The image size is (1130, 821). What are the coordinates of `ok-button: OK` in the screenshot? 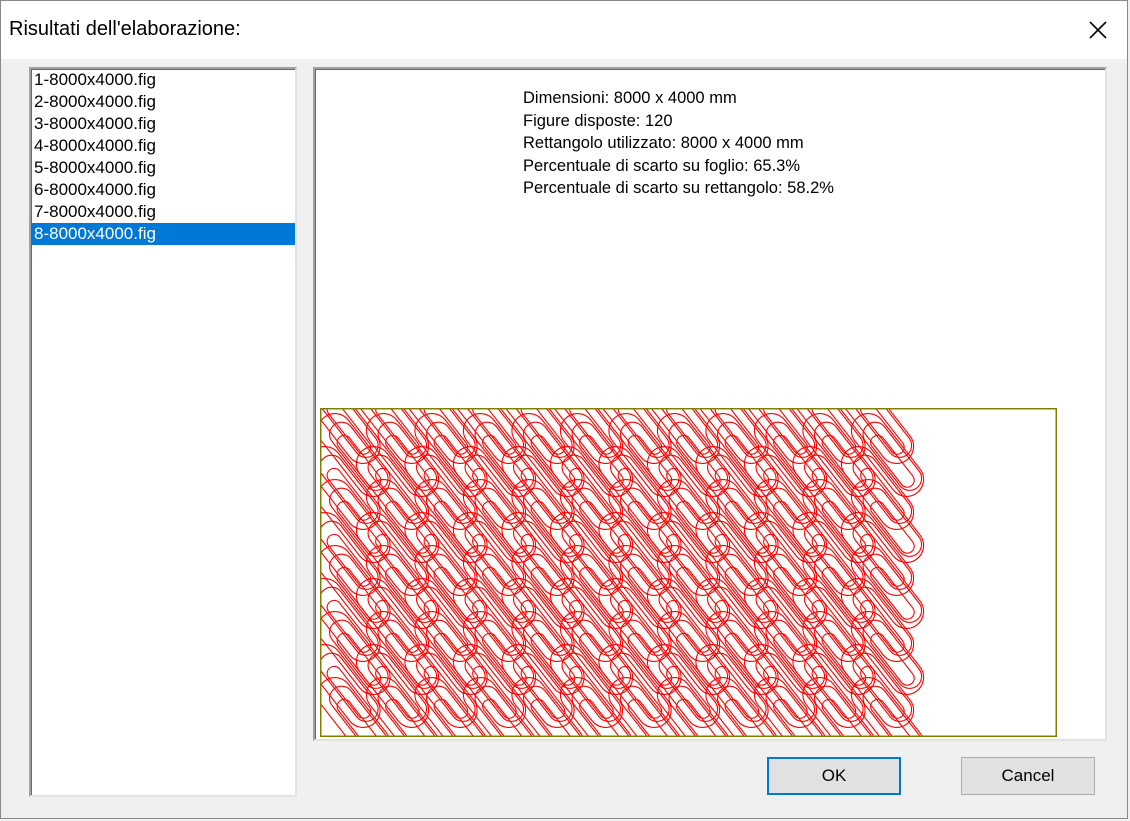 It's located at (834, 776).